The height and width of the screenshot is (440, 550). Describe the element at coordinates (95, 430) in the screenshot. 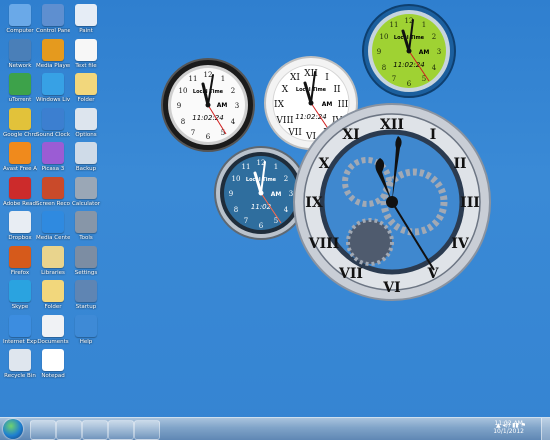

I see `taskbar-firefox` at that location.